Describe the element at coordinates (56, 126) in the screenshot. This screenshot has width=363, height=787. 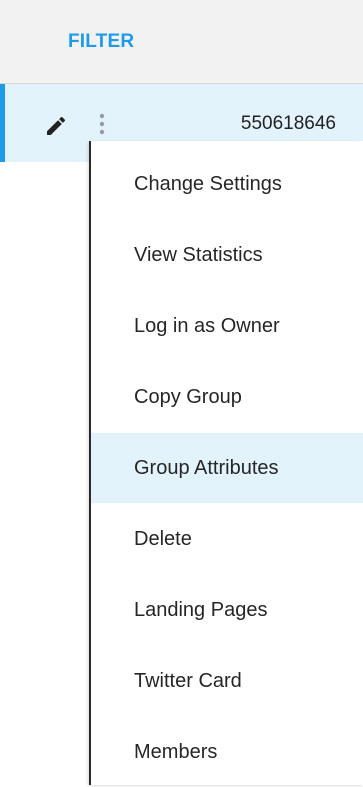
I see `pencil-icon` at that location.